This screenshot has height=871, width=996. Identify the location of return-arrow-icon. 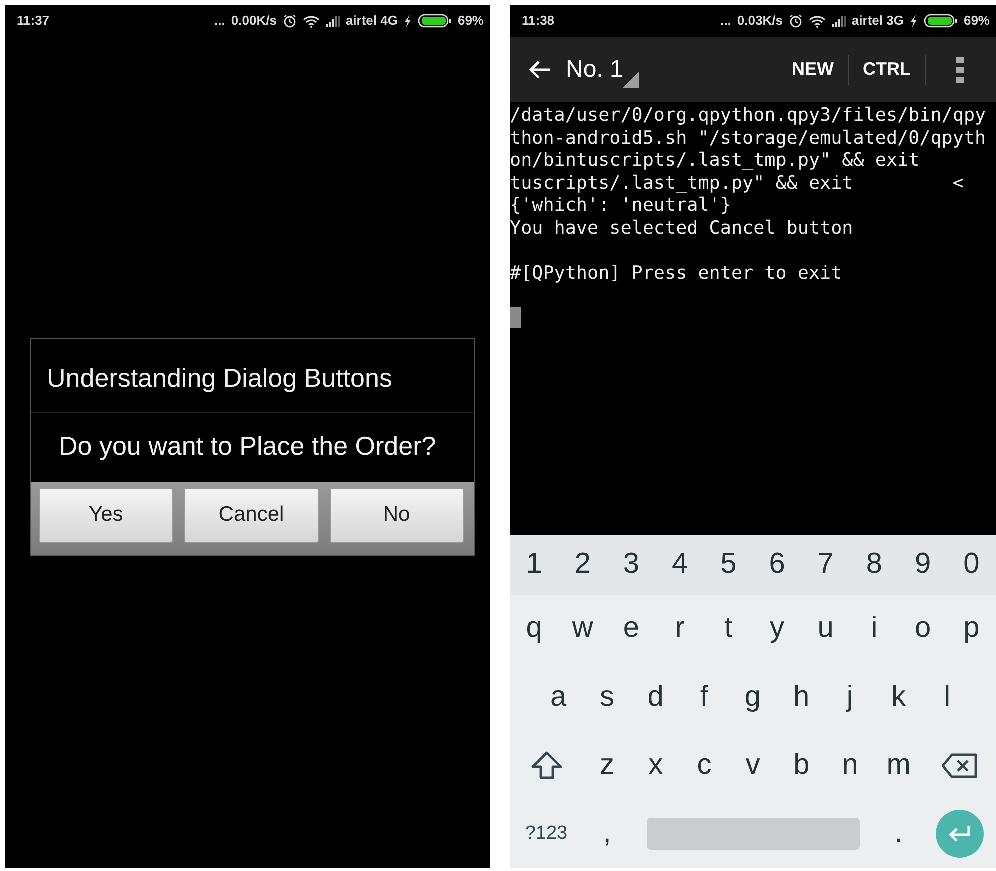
(960, 833).